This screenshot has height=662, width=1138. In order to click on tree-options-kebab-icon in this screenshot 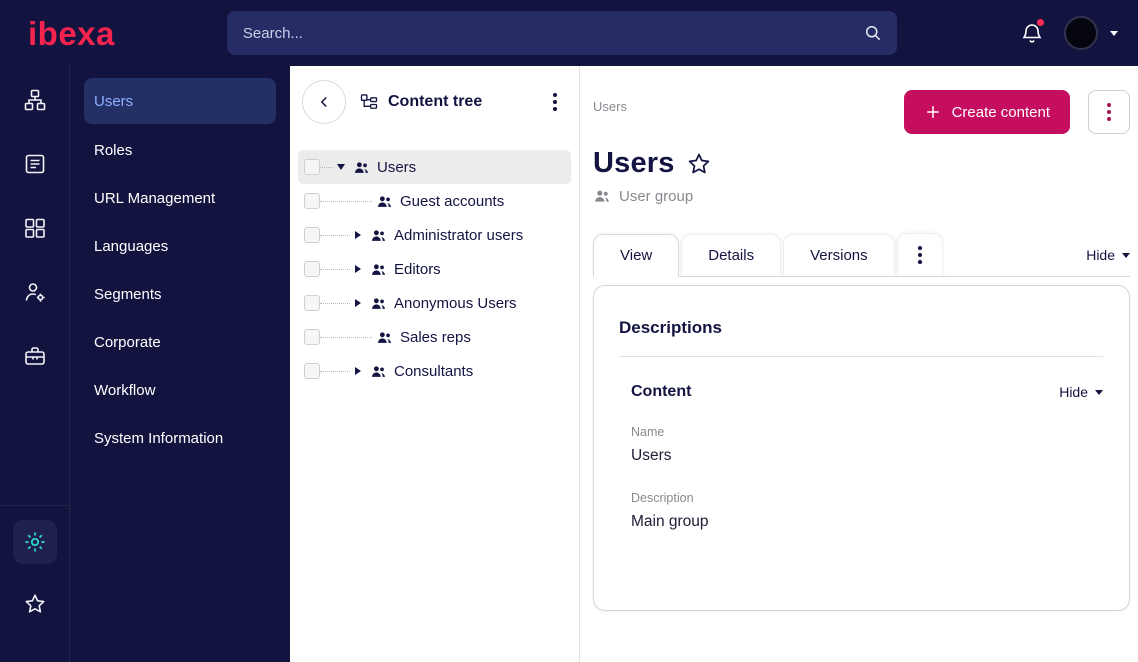, I will do `click(555, 102)`.